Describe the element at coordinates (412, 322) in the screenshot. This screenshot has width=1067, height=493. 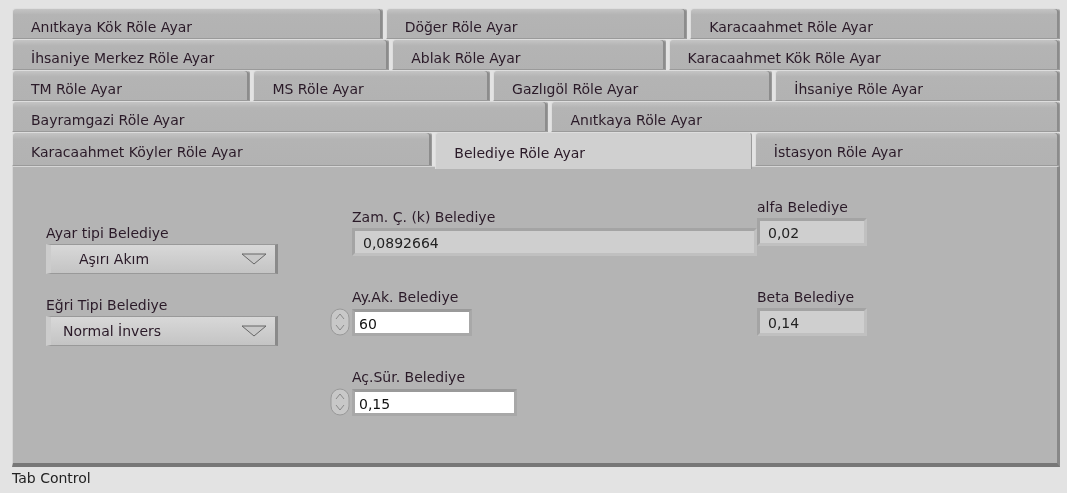
I see `numeric-input: 60` at that location.